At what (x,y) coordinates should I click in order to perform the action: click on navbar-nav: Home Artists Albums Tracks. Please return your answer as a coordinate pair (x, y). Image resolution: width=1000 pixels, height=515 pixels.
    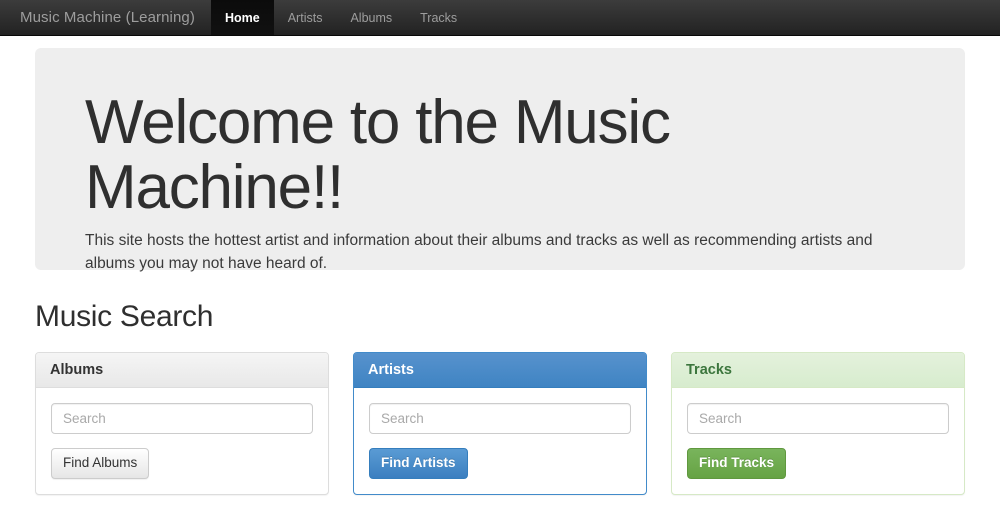
    Looking at the image, I should click on (340, 17).